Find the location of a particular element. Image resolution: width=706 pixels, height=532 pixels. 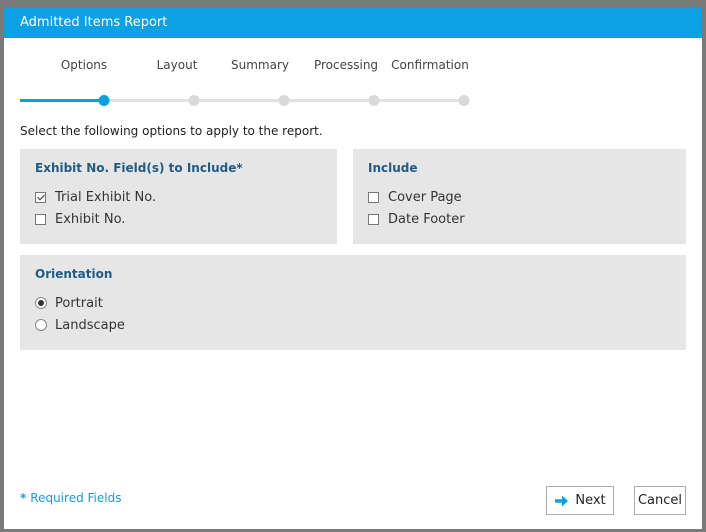

progress-fill is located at coordinates (62, 100).